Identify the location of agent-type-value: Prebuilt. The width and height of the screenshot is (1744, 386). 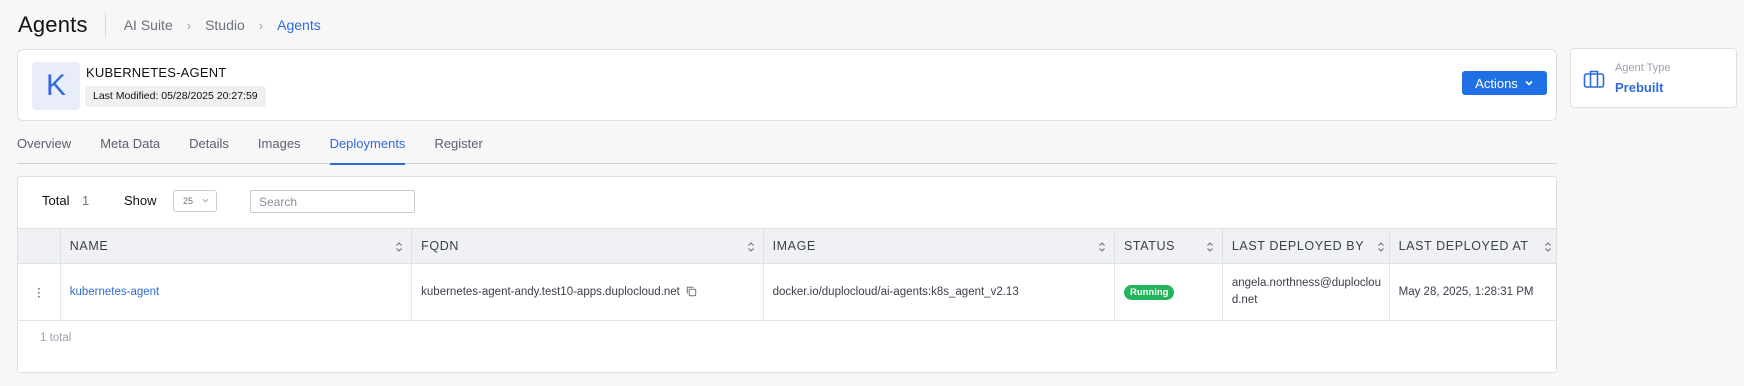
(1639, 87).